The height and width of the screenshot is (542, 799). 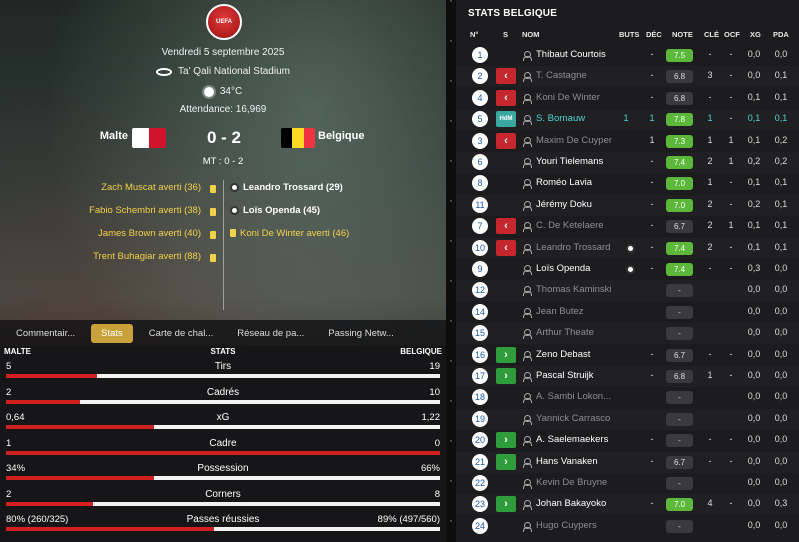 What do you see at coordinates (298, 138) in the screenshot?
I see `belgium-flag-icon` at bounding box center [298, 138].